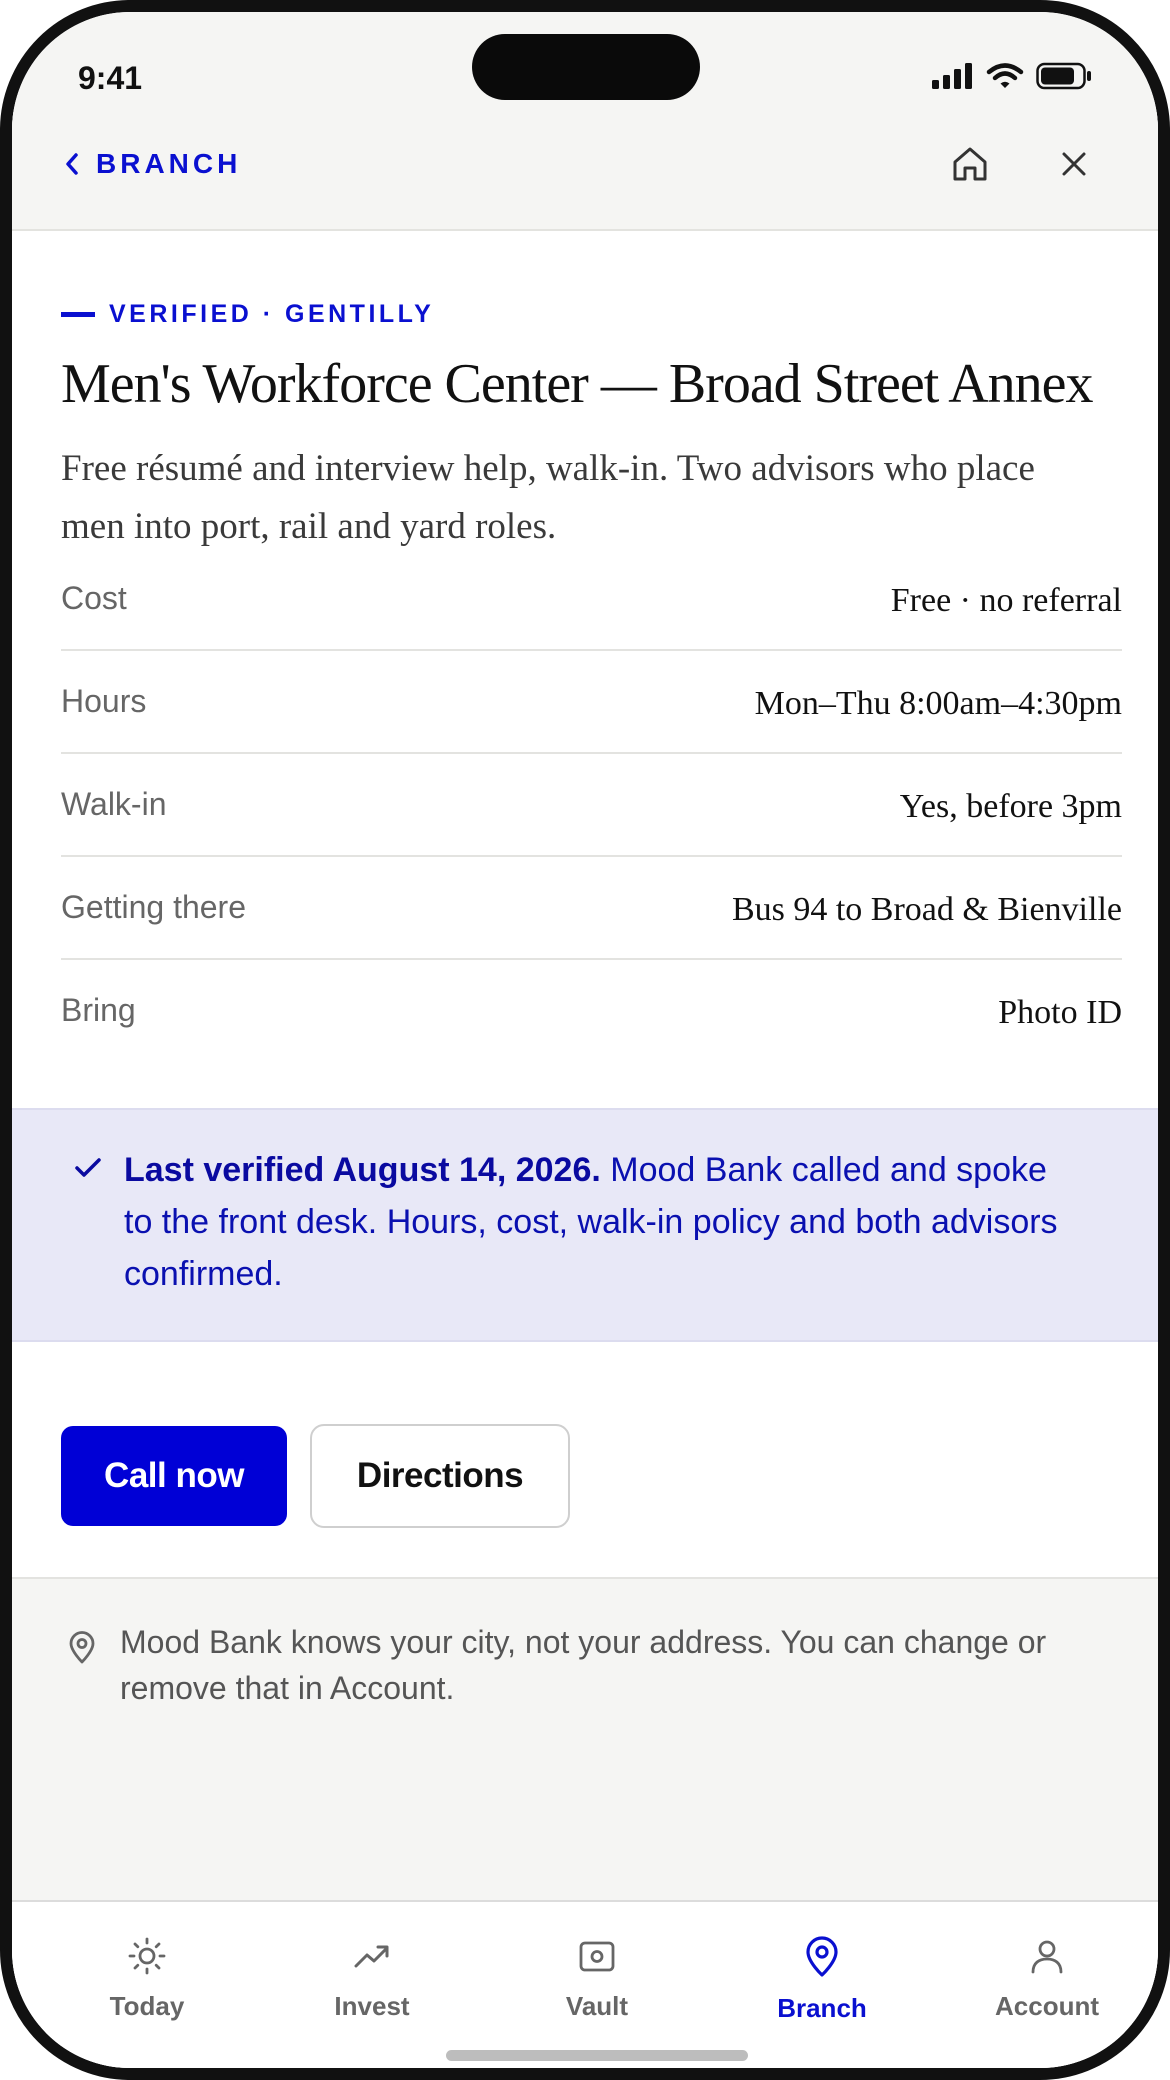 This screenshot has height=2080, width=1170. I want to click on tab-label: Branch, so click(822, 2008).